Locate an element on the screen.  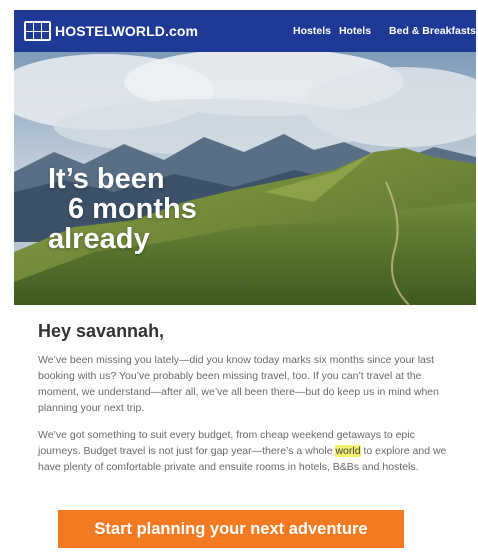
nav-link-bed-and-breakfasts: Bed & Breakfasts is located at coordinates (432, 31).